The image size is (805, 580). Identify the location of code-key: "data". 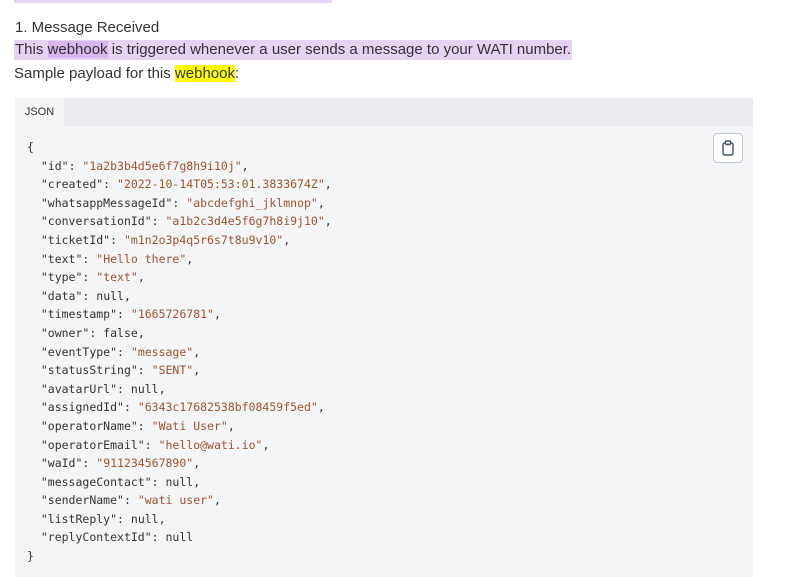
(61, 295).